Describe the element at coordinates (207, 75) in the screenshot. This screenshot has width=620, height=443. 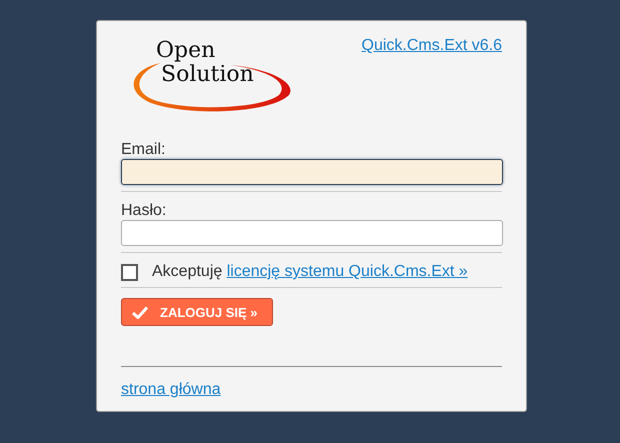
I see `logo-text: Solution` at that location.